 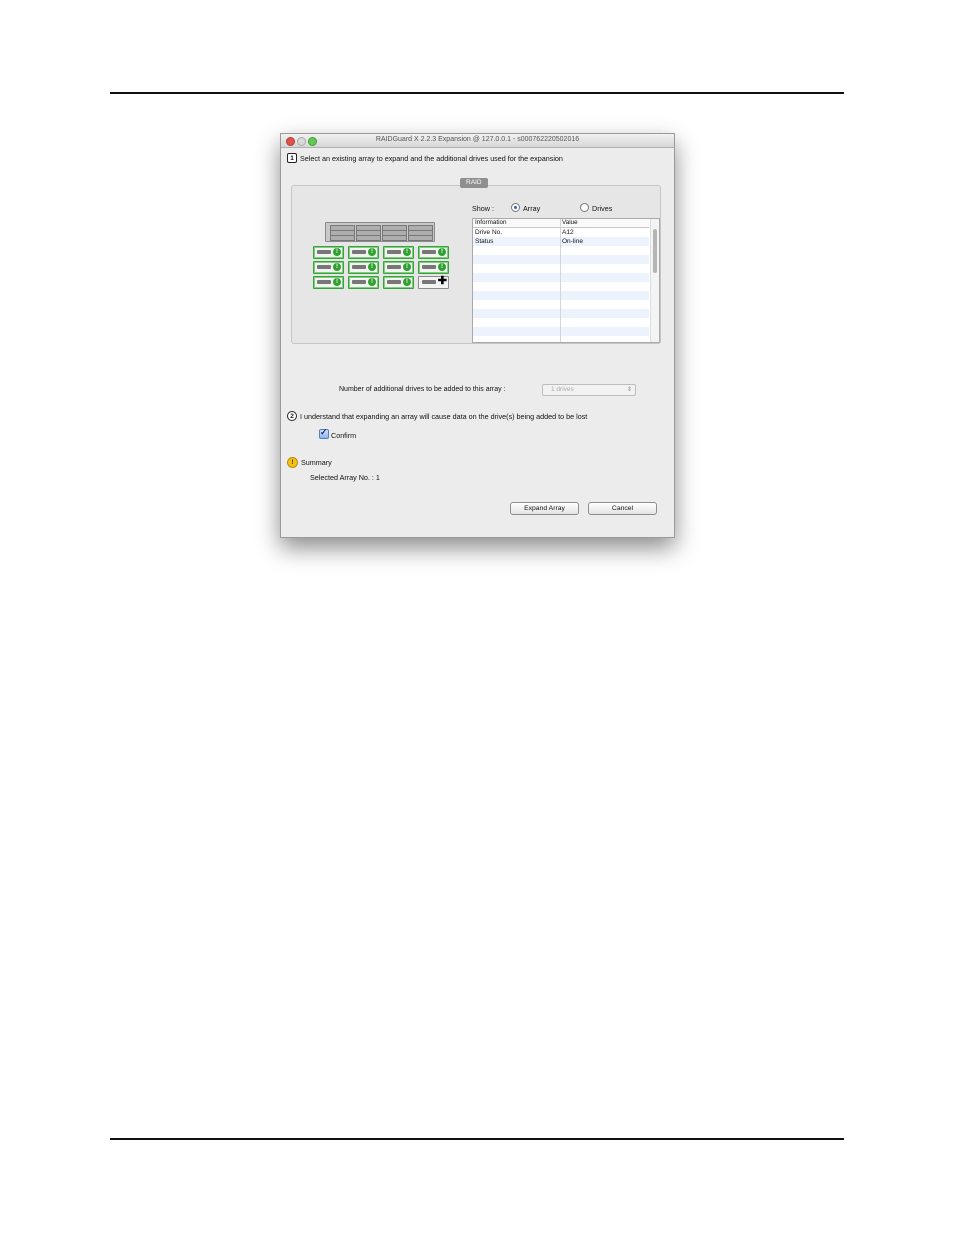 I want to click on confirm-checkbox, so click(x=324, y=433).